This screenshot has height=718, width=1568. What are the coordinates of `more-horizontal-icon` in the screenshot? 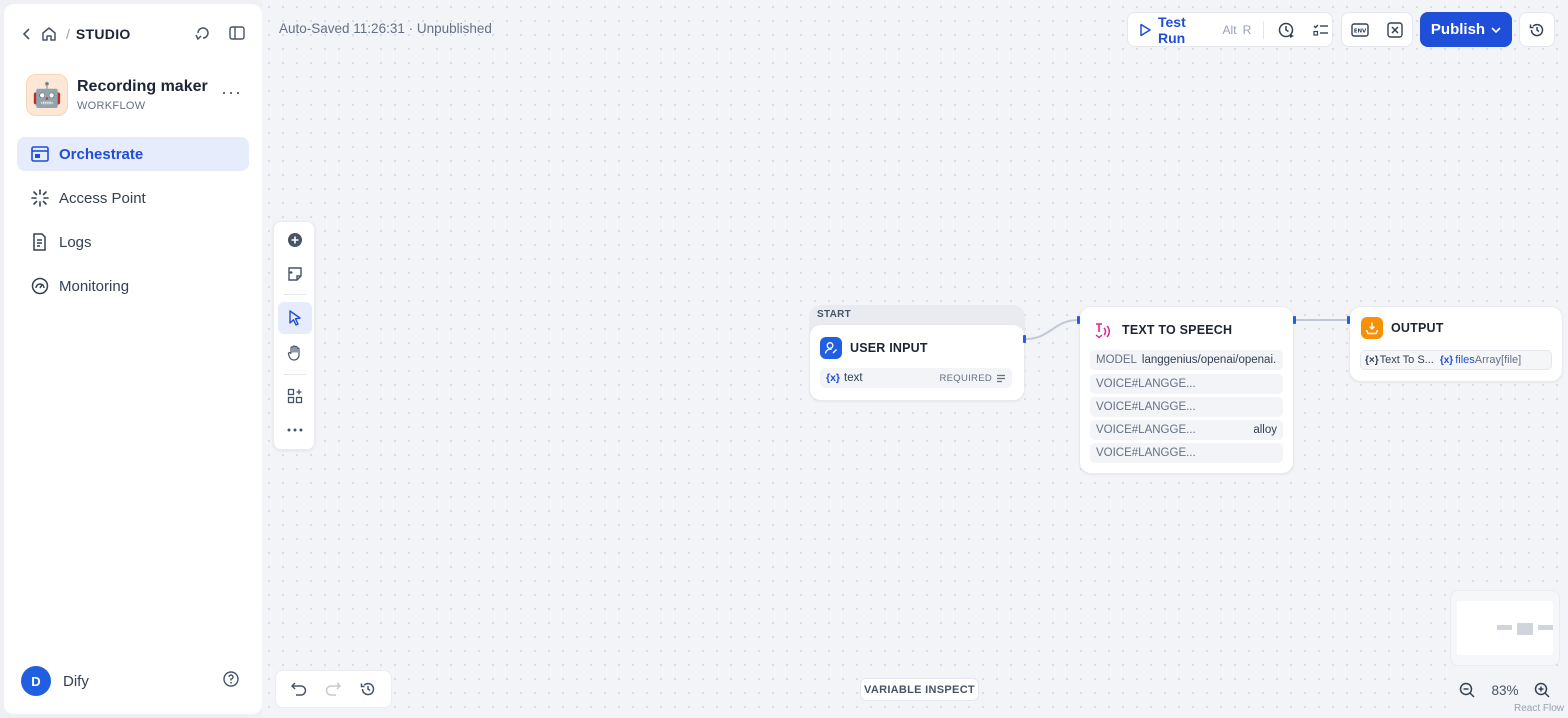 It's located at (295, 430).